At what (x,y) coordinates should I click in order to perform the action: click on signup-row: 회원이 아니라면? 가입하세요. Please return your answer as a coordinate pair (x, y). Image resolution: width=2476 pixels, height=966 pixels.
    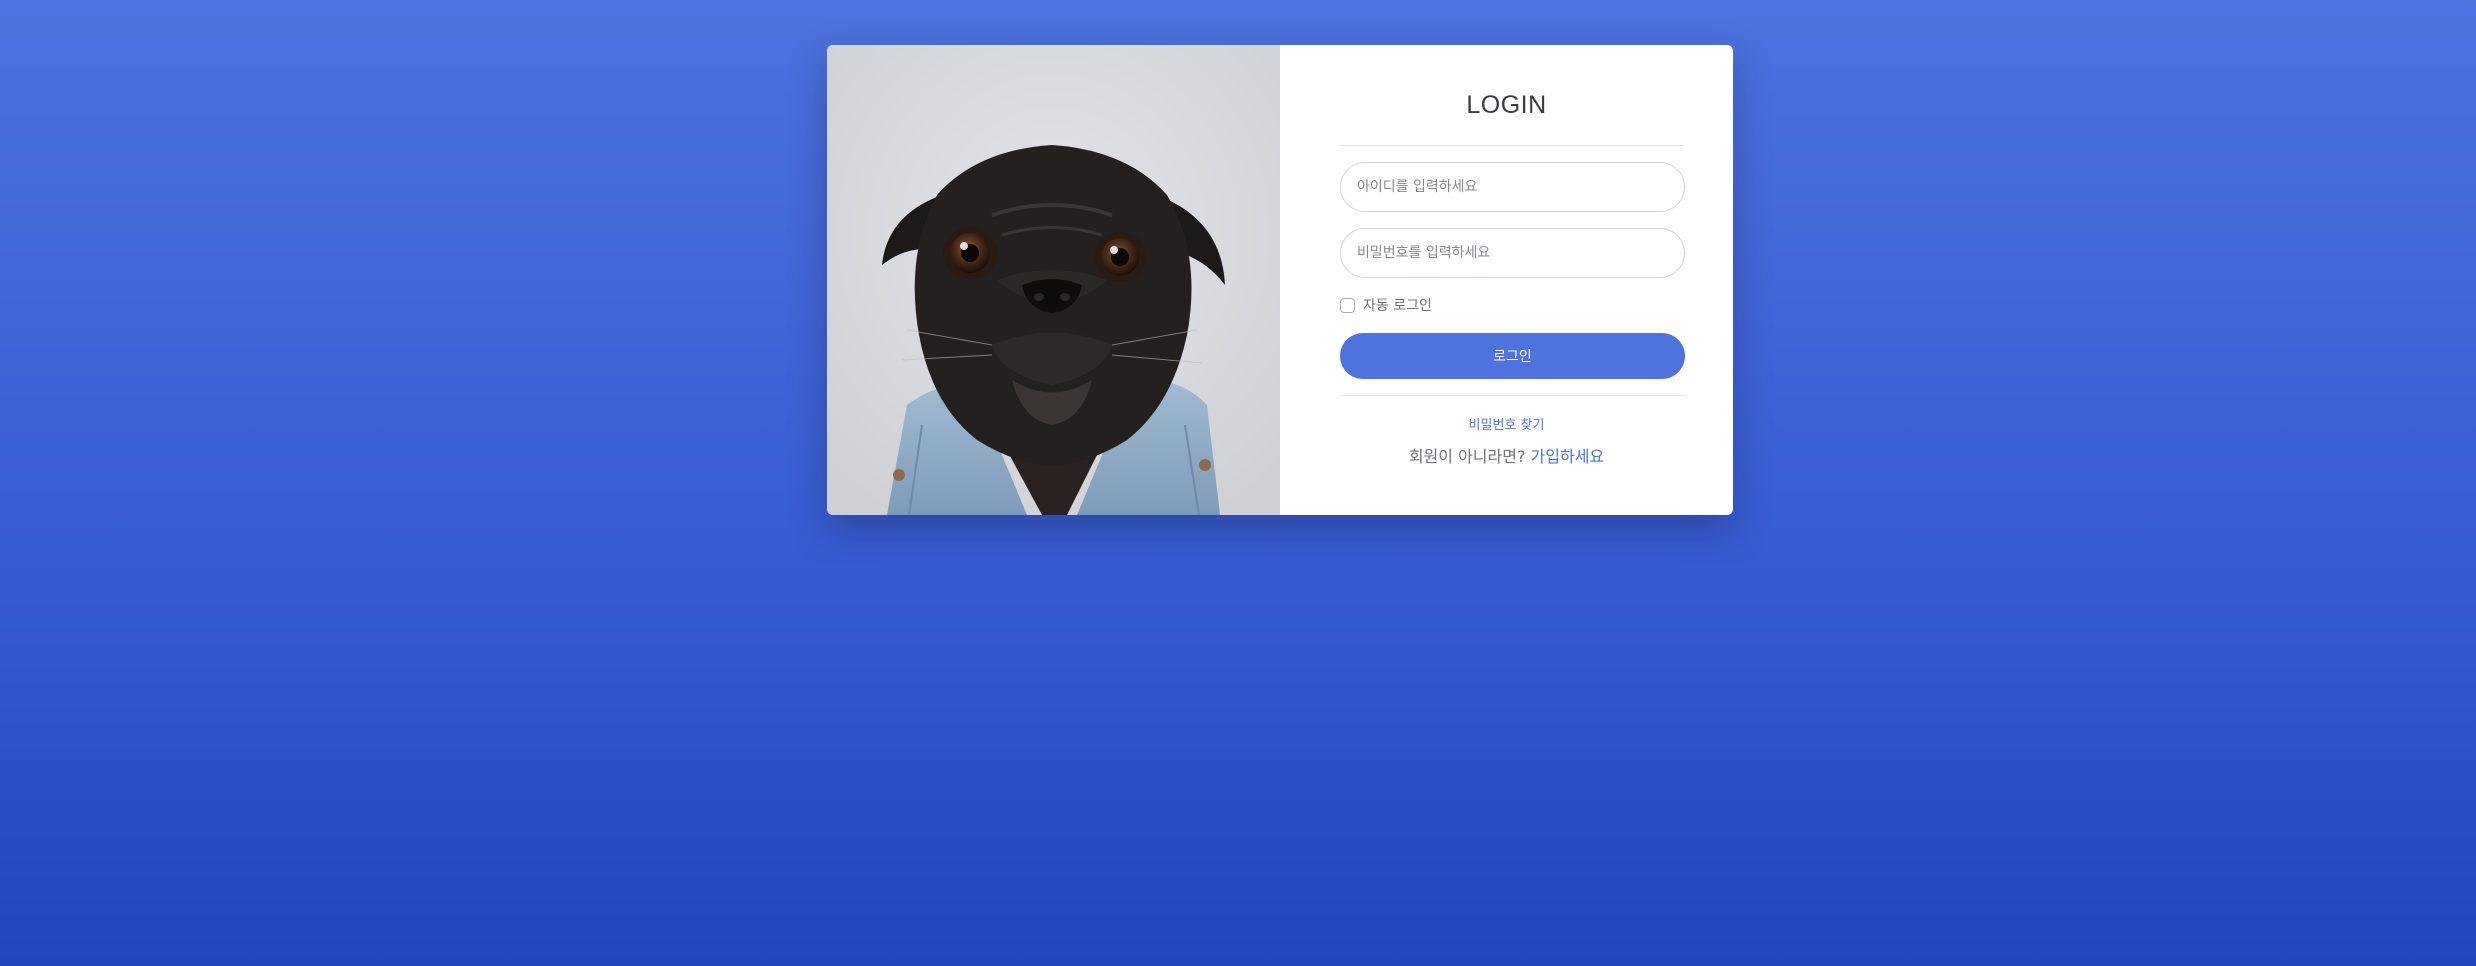
    Looking at the image, I should click on (1506, 455).